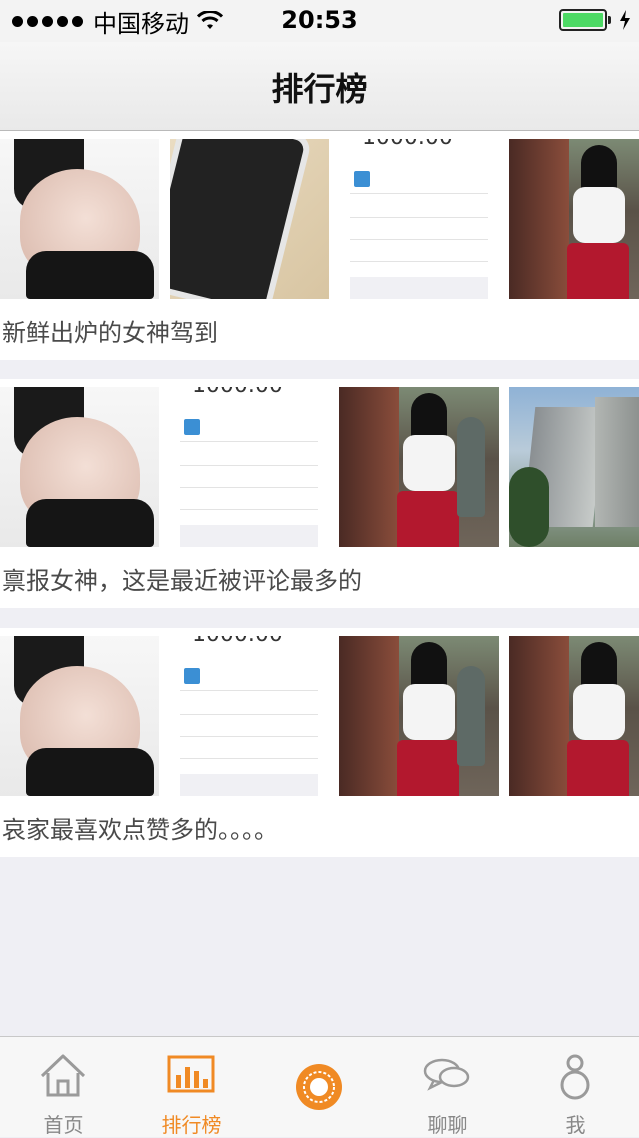  I want to click on tab-center-action, so click(319, 1087).